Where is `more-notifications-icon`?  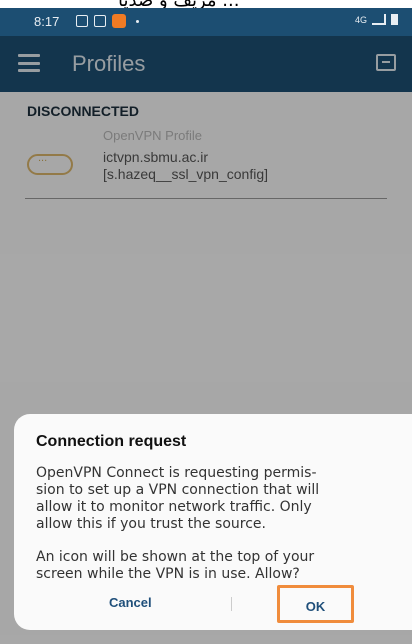 more-notifications-icon is located at coordinates (137, 21).